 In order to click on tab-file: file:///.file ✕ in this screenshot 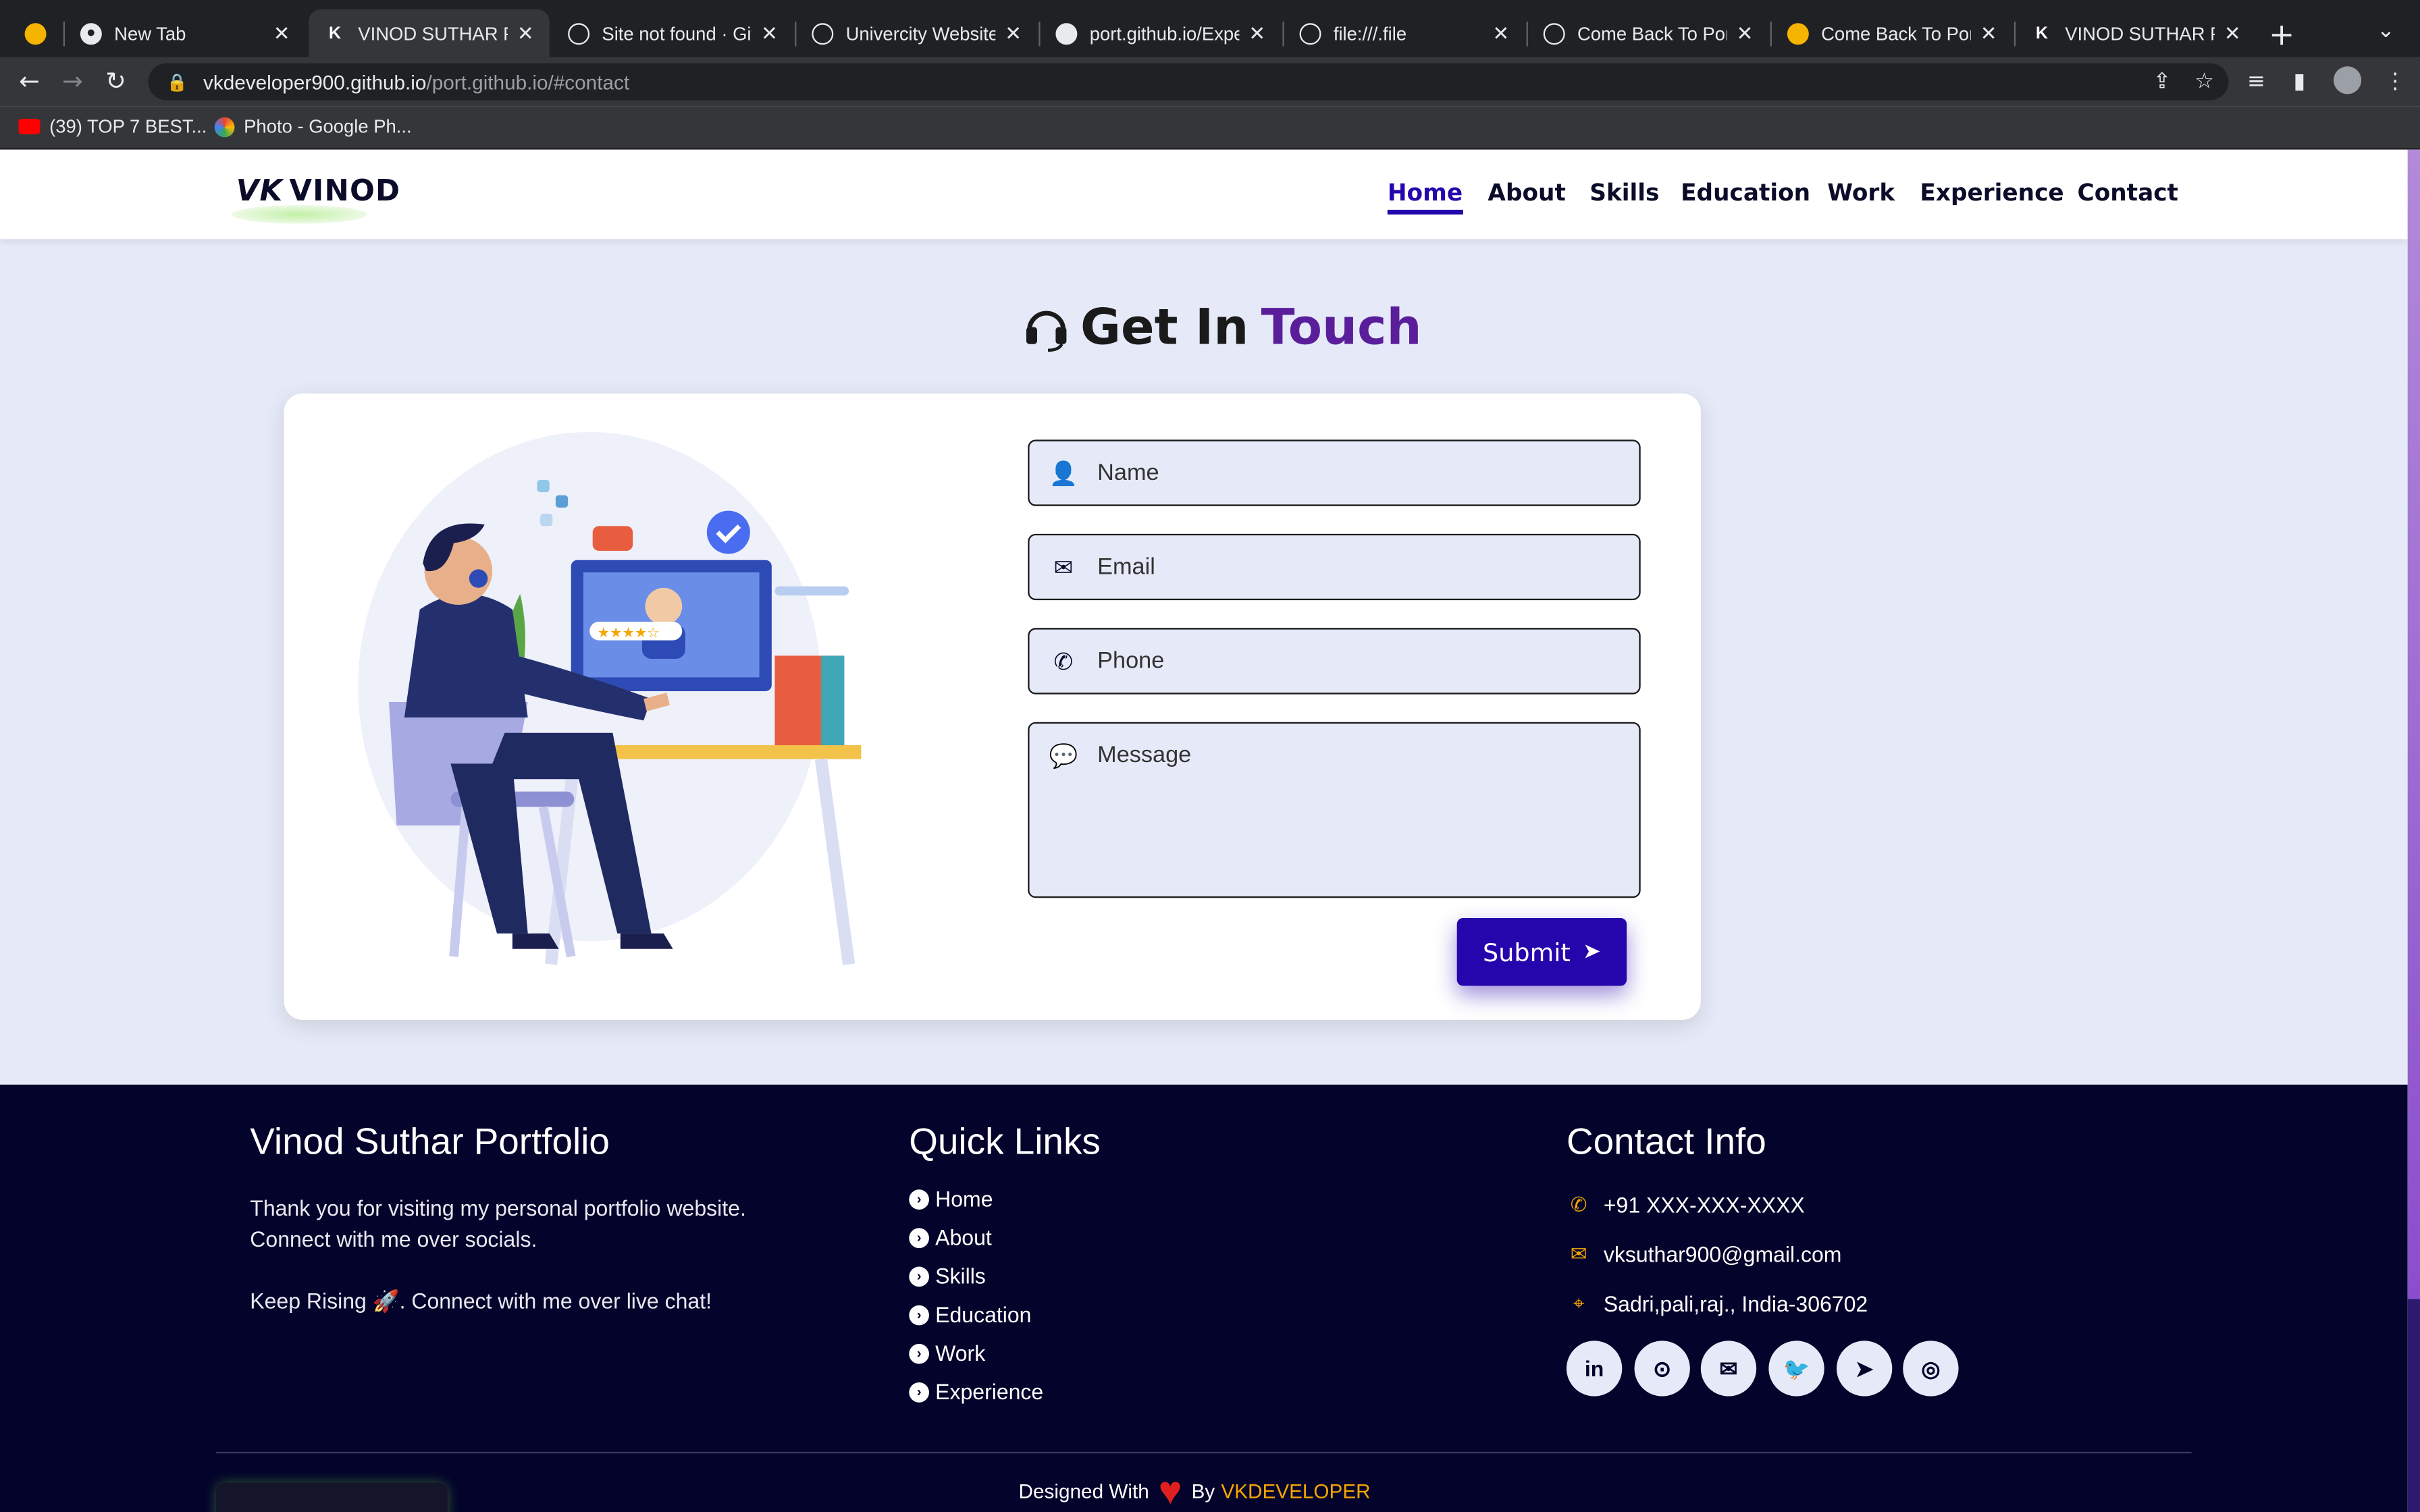, I will do `click(1404, 33)`.